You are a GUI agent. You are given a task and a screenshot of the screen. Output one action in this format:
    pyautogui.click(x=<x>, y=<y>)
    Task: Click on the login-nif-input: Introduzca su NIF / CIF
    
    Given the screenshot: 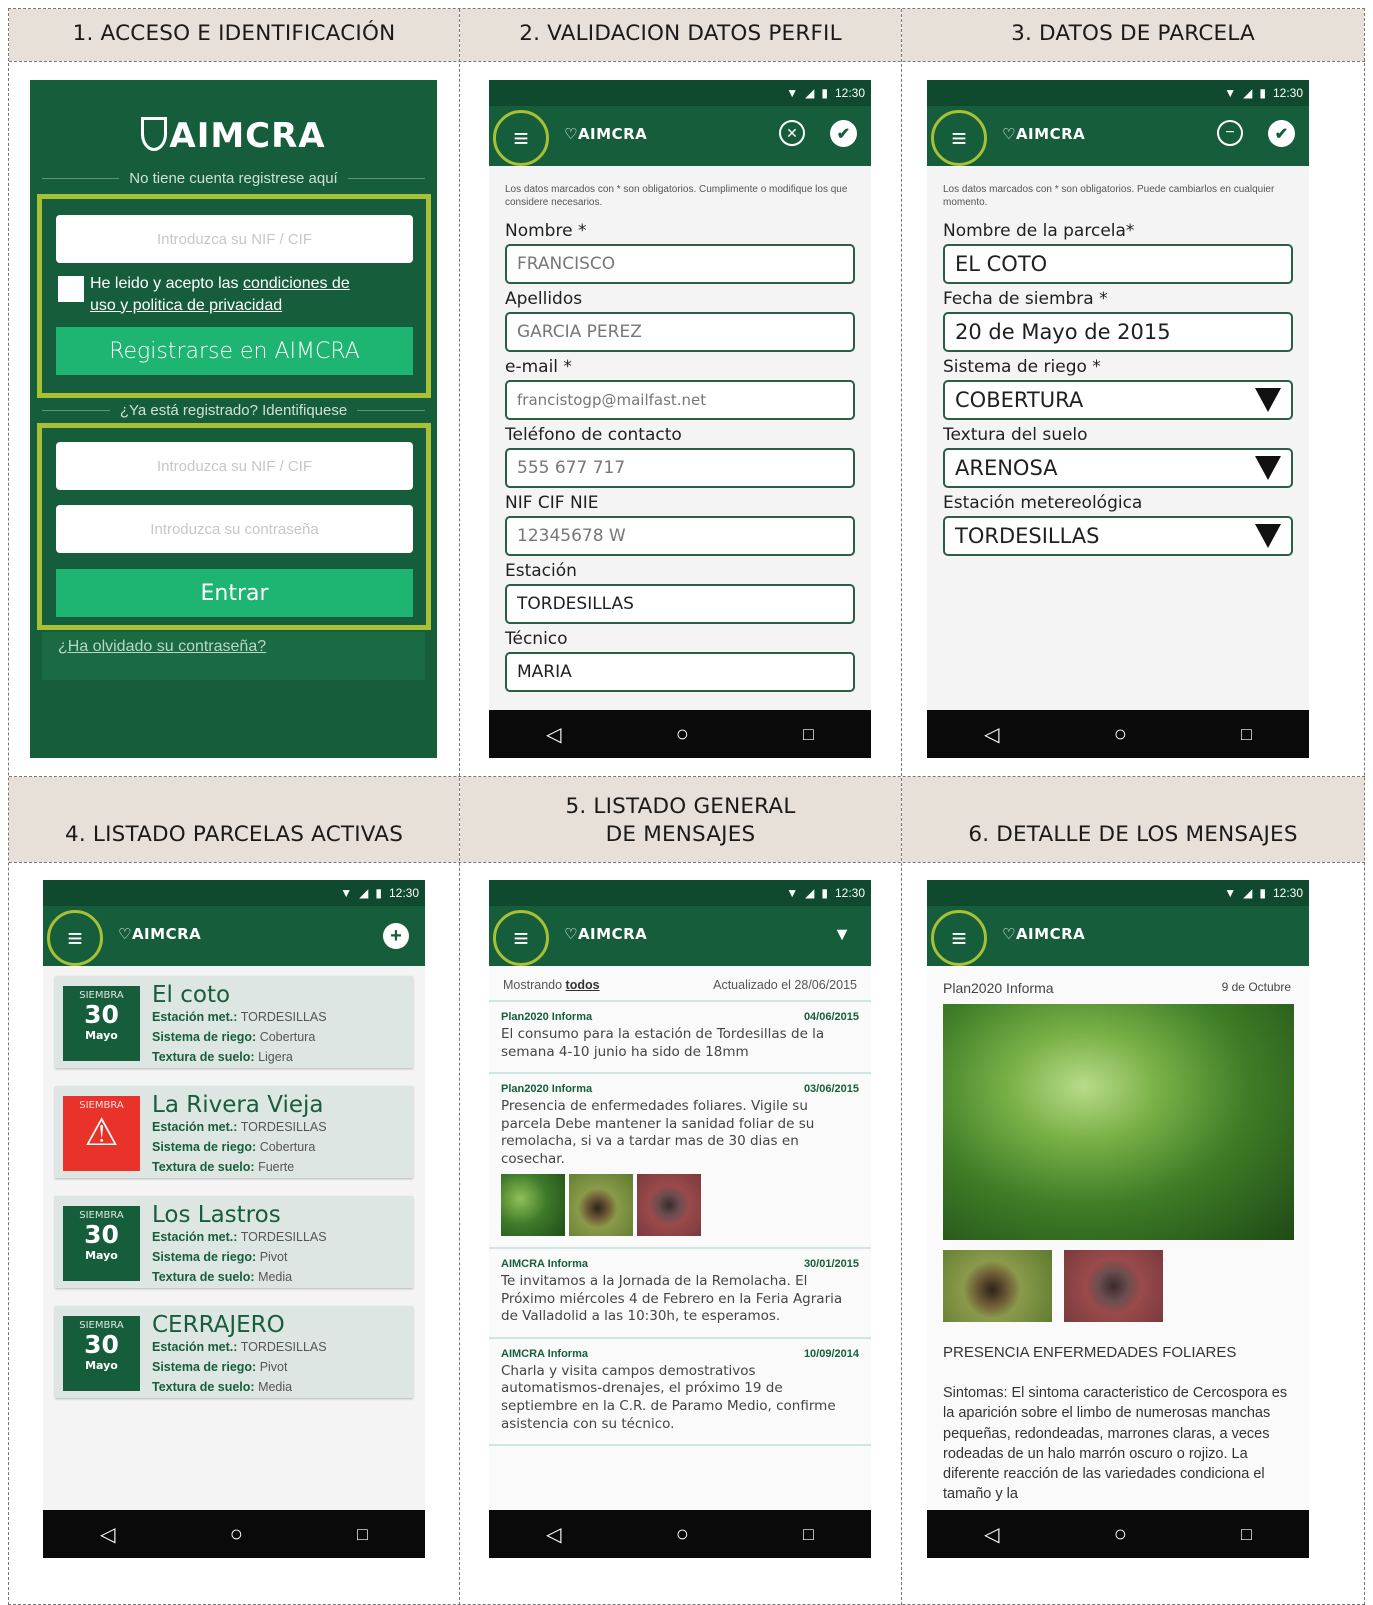 What is the action you would take?
    pyautogui.click(x=234, y=466)
    